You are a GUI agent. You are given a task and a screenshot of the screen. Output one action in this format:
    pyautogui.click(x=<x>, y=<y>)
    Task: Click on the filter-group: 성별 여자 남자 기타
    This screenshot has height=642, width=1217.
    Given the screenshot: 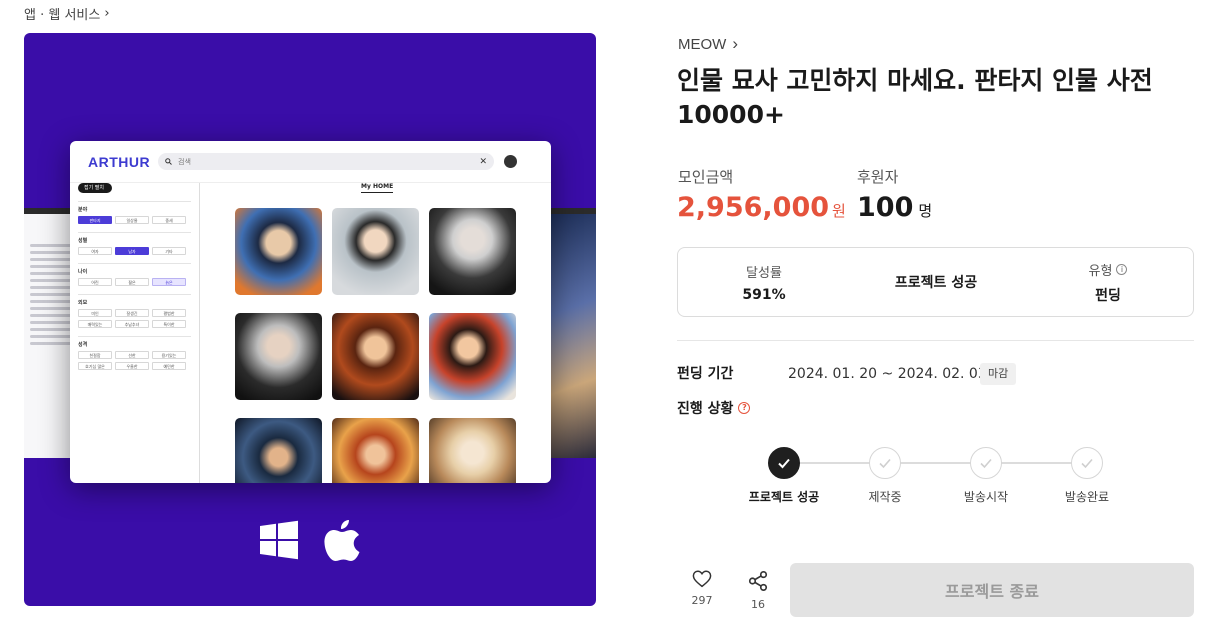 What is the action you would take?
    pyautogui.click(x=134, y=243)
    